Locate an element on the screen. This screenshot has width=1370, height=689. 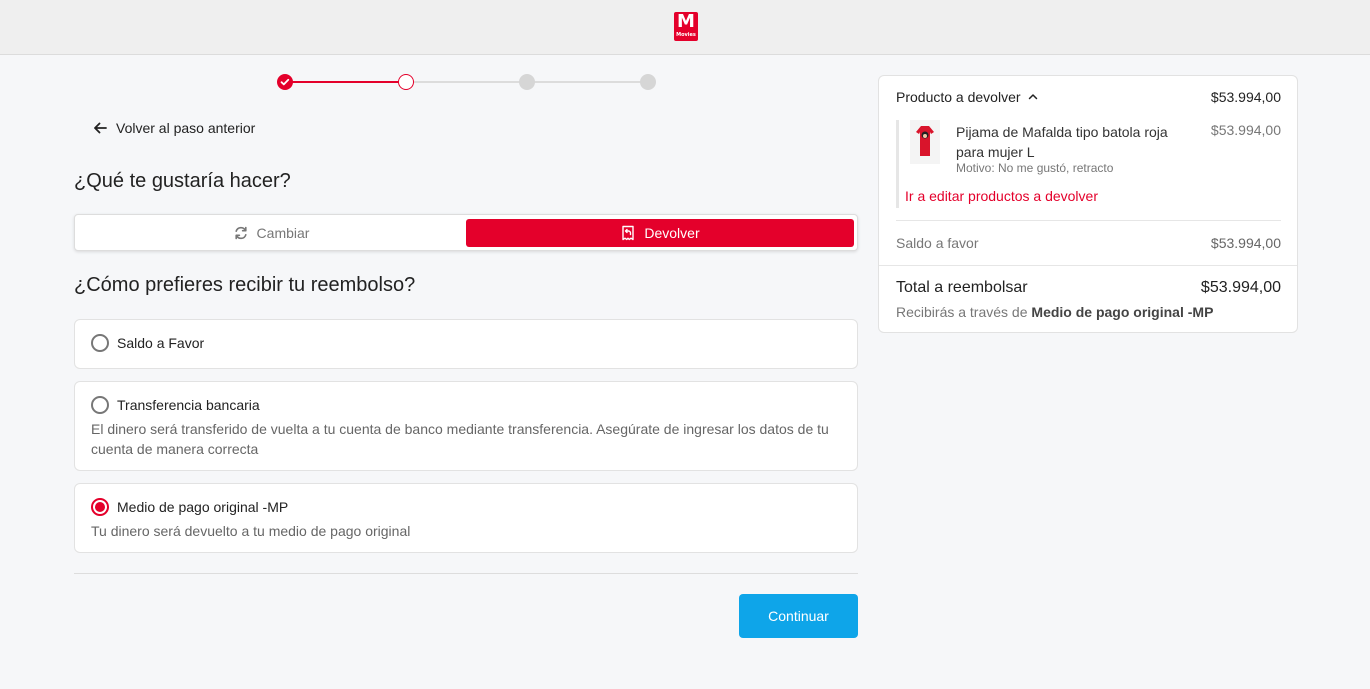
return-option: Devolver is located at coordinates (660, 233).